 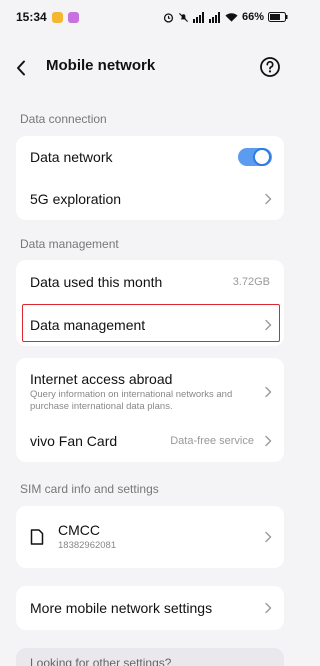 What do you see at coordinates (63, 119) in the screenshot?
I see `section-label-data-connection: Data connection` at bounding box center [63, 119].